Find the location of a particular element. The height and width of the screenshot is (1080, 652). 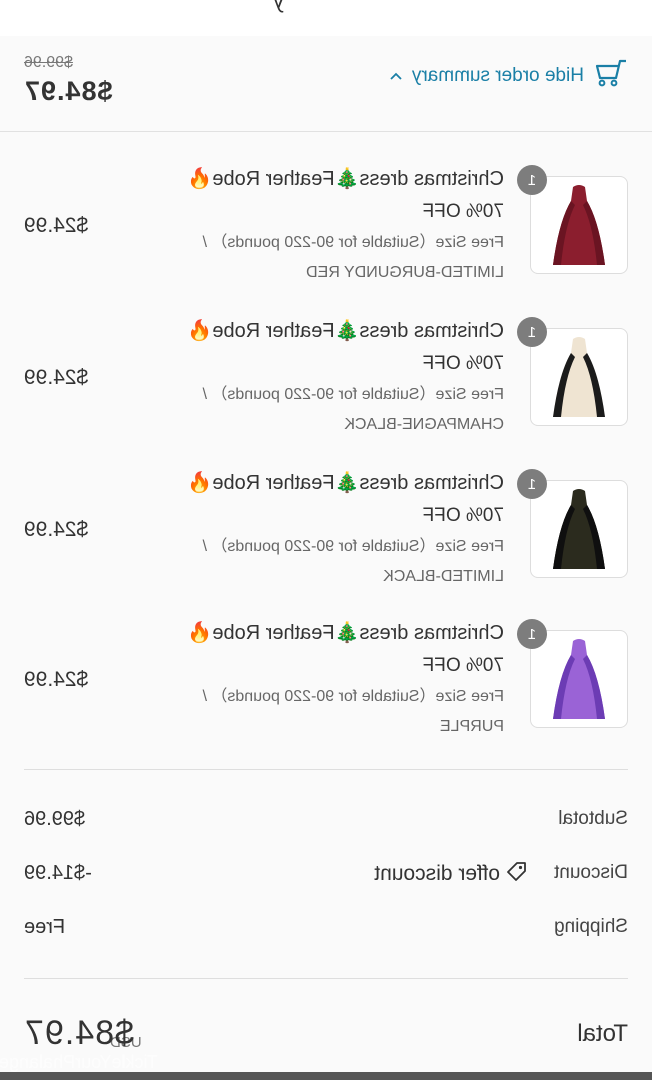

discount-label: Discount is located at coordinates (591, 872).